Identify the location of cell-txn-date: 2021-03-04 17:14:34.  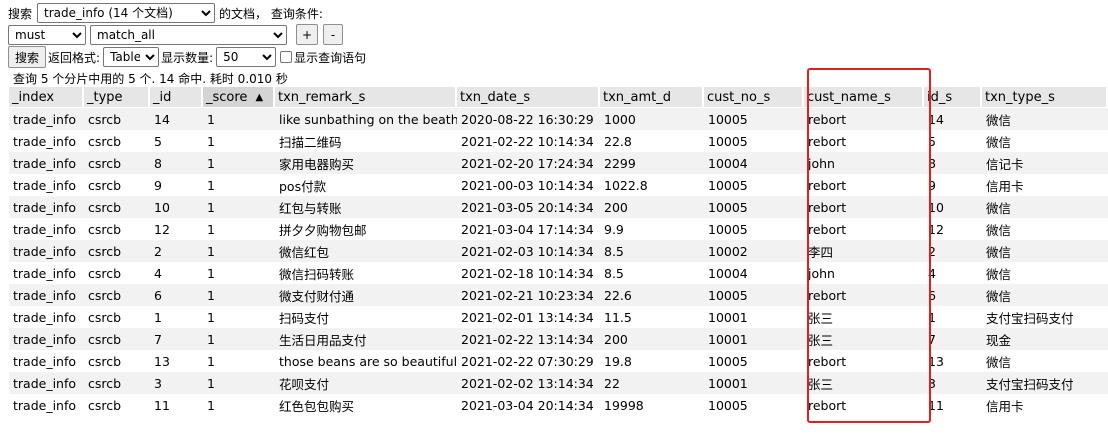
(527, 229).